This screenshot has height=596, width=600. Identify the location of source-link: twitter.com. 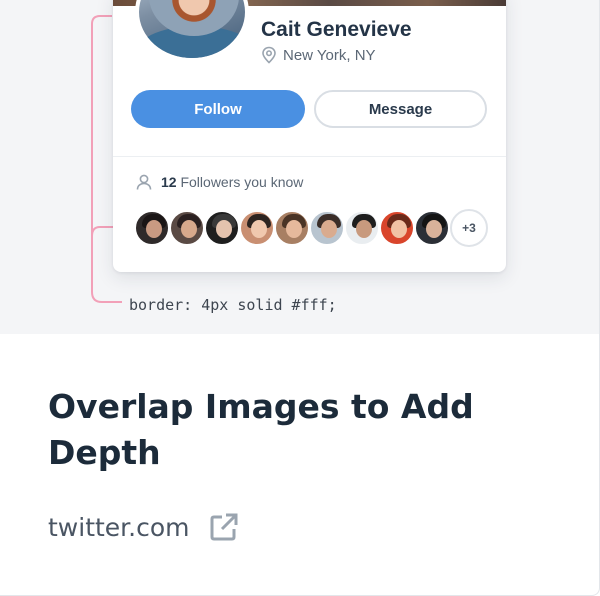
(144, 527).